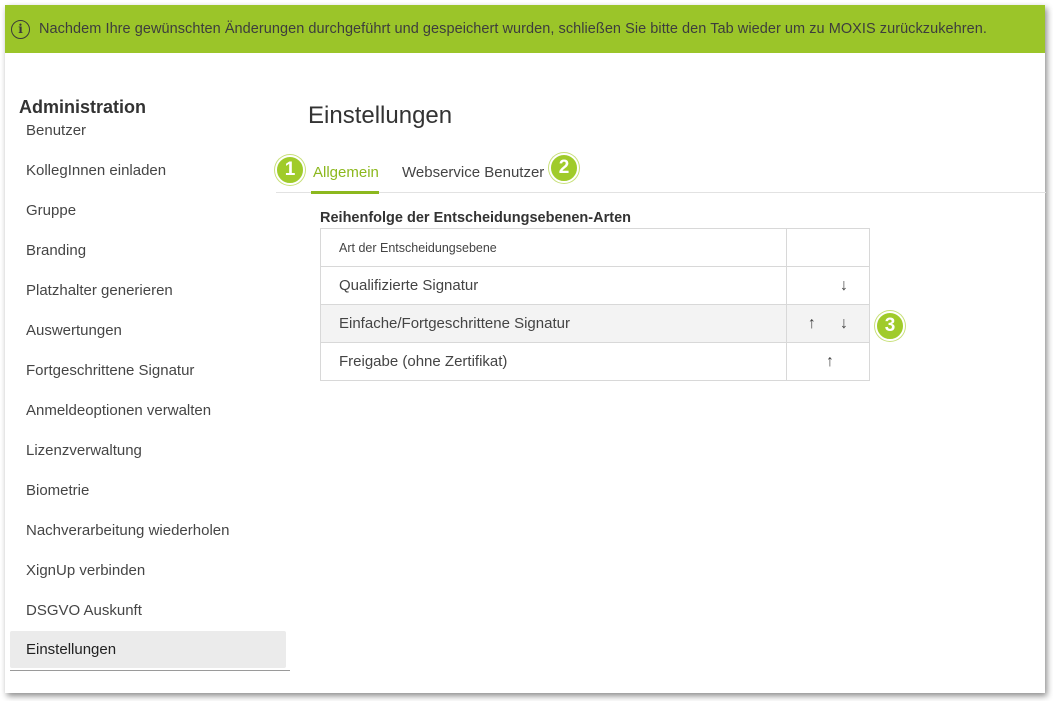 The width and height of the screenshot is (1053, 701). Describe the element at coordinates (473, 175) in the screenshot. I see `tab-webservice-benutzer: Webservice Benutzer` at that location.